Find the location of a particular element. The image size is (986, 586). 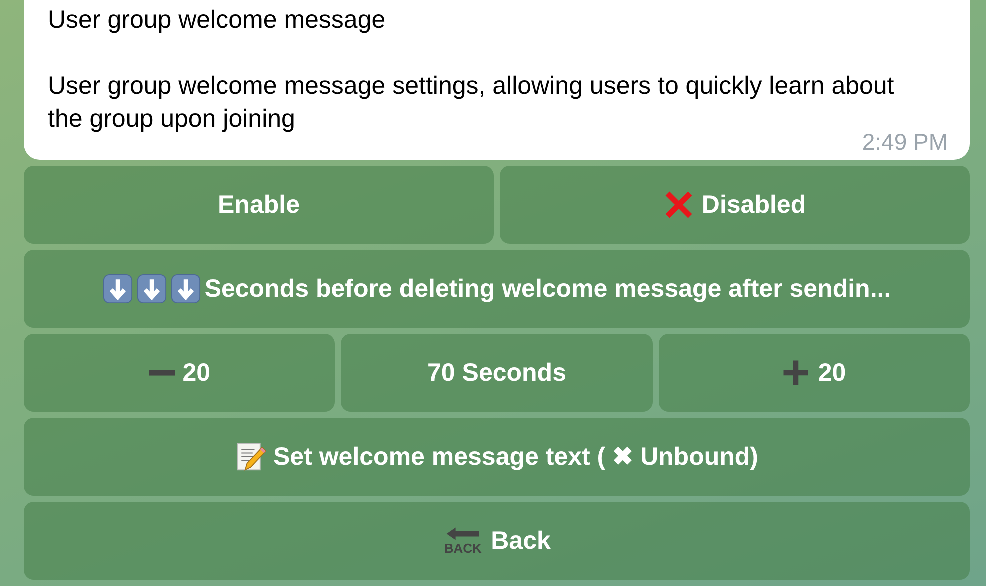

keyboard-button: 70 Seconds is located at coordinates (497, 373).